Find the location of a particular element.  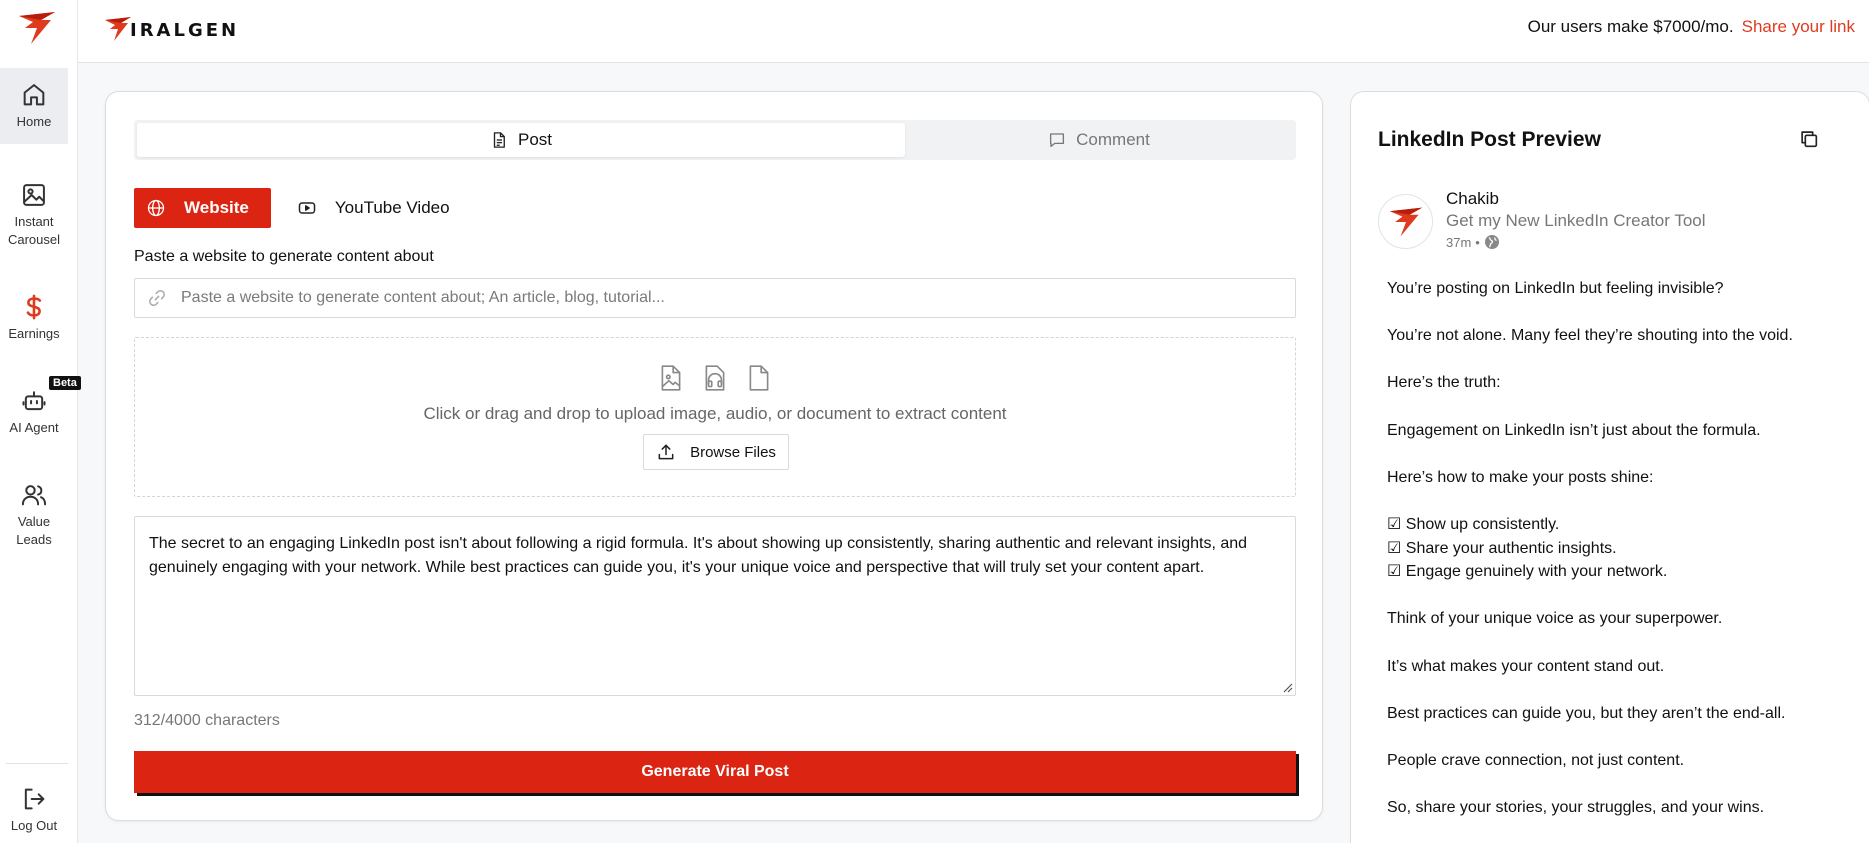

brand-name: IRALGEN is located at coordinates (185, 30).